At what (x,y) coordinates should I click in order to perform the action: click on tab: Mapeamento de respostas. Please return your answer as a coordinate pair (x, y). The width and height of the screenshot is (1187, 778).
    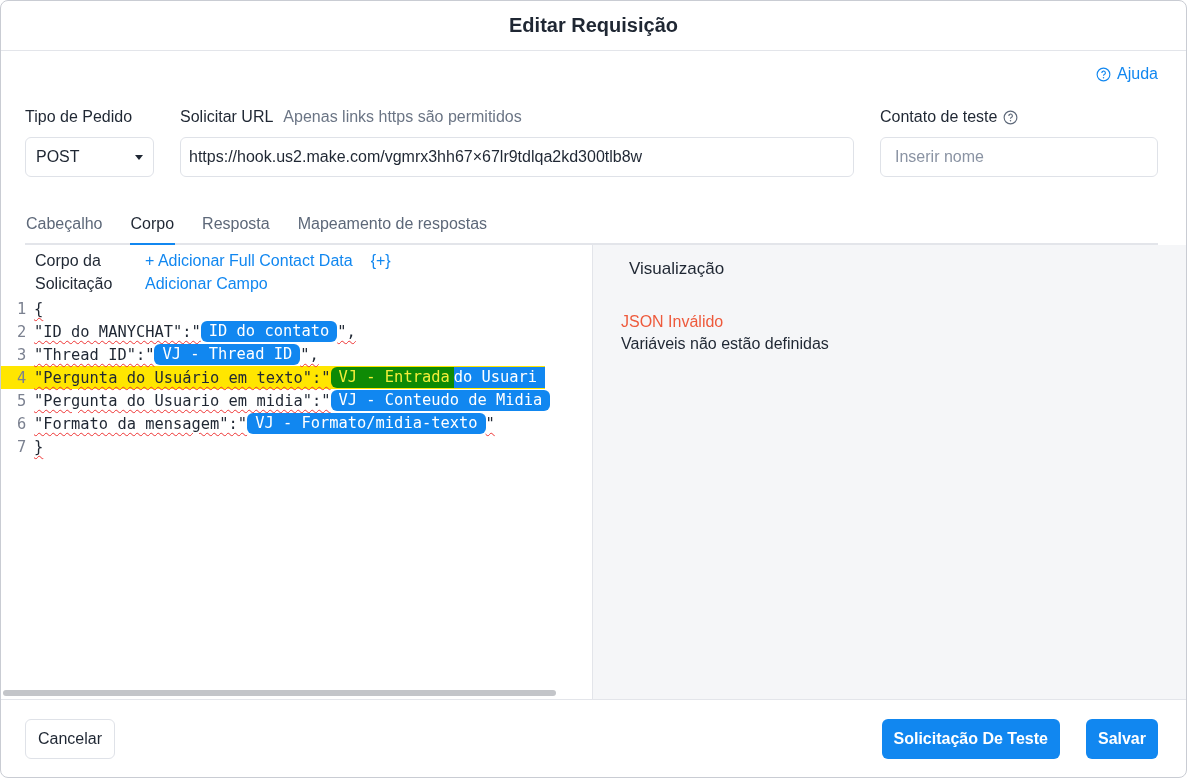
    Looking at the image, I should click on (392, 230).